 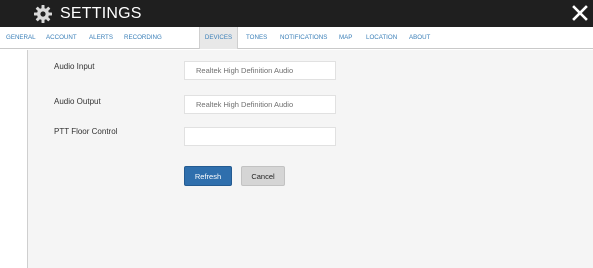 What do you see at coordinates (21, 37) in the screenshot?
I see `tab-general: GENERAL` at bounding box center [21, 37].